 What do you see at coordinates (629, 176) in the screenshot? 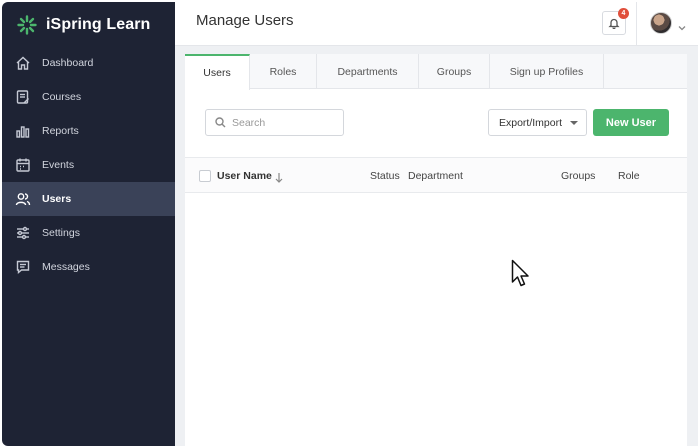
I see `column-role: Role` at bounding box center [629, 176].